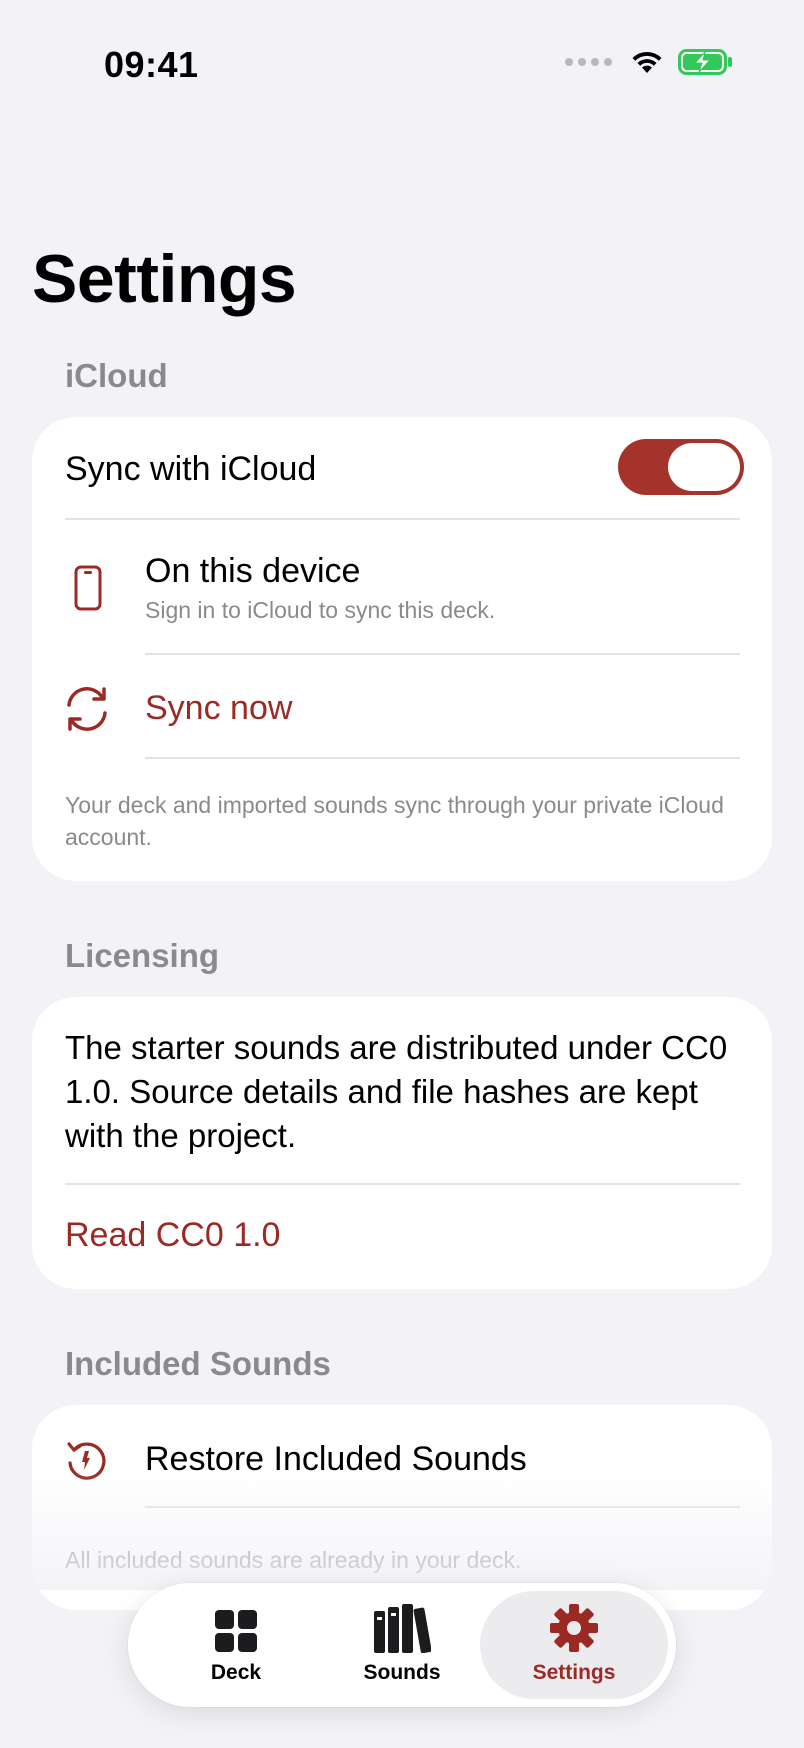 The width and height of the screenshot is (804, 1748). I want to click on sync-with-icloud-label: Sync with iCloud, so click(191, 469).